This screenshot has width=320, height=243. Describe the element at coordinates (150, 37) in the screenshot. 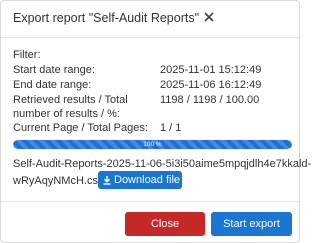

I see `header-divider` at that location.